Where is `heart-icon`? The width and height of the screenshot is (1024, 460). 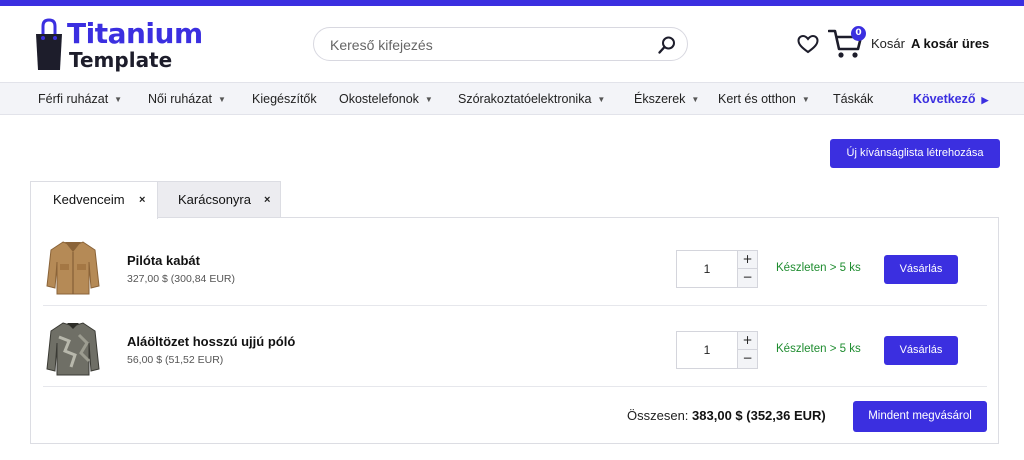 heart-icon is located at coordinates (808, 44).